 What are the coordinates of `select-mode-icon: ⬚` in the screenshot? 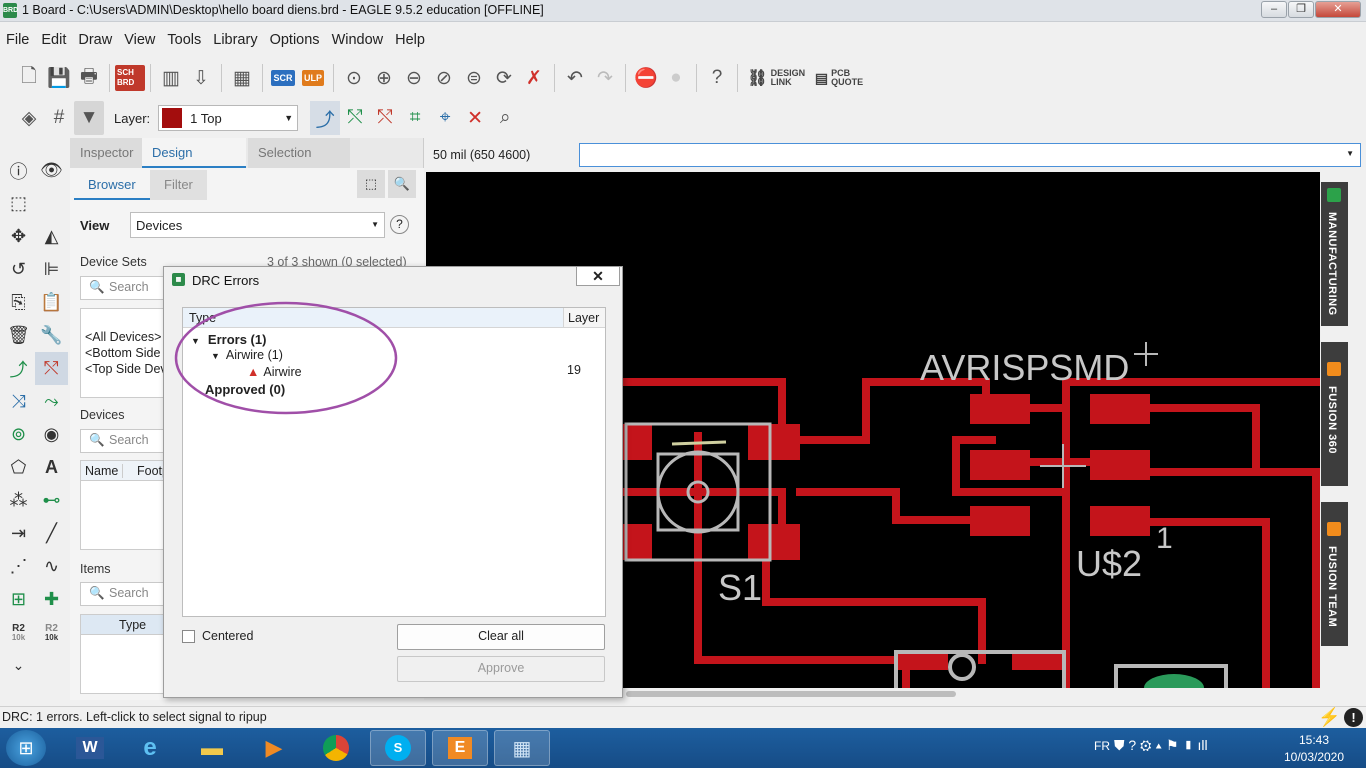 It's located at (371, 184).